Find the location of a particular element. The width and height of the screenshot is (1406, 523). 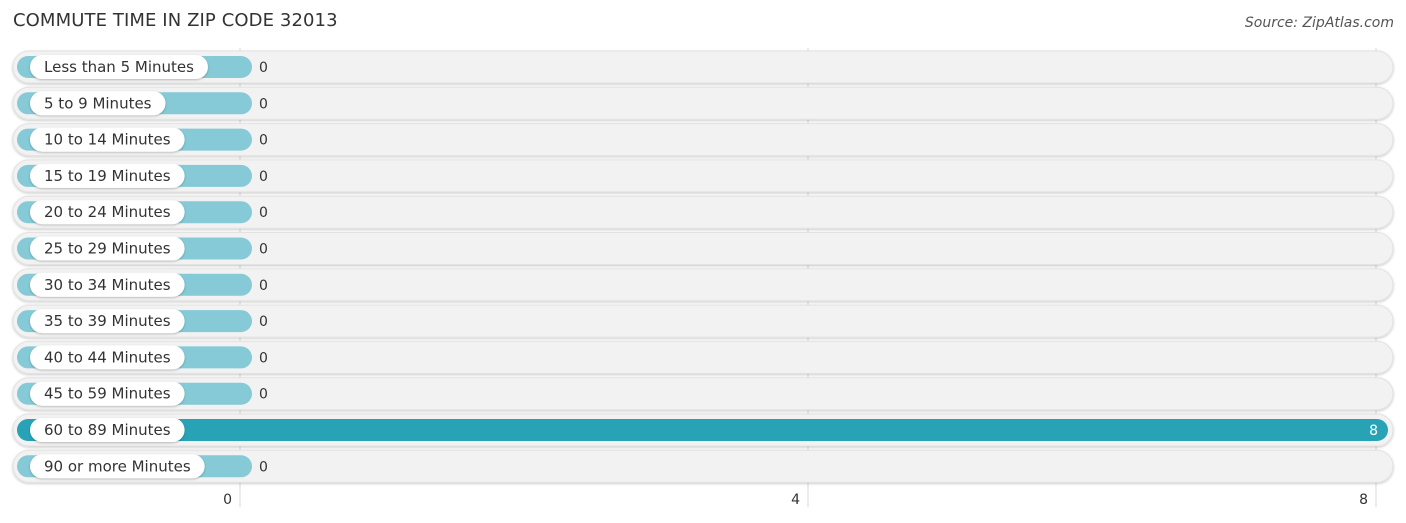

bar-row: 90 or more Minutes 0 is located at coordinates (703, 466).